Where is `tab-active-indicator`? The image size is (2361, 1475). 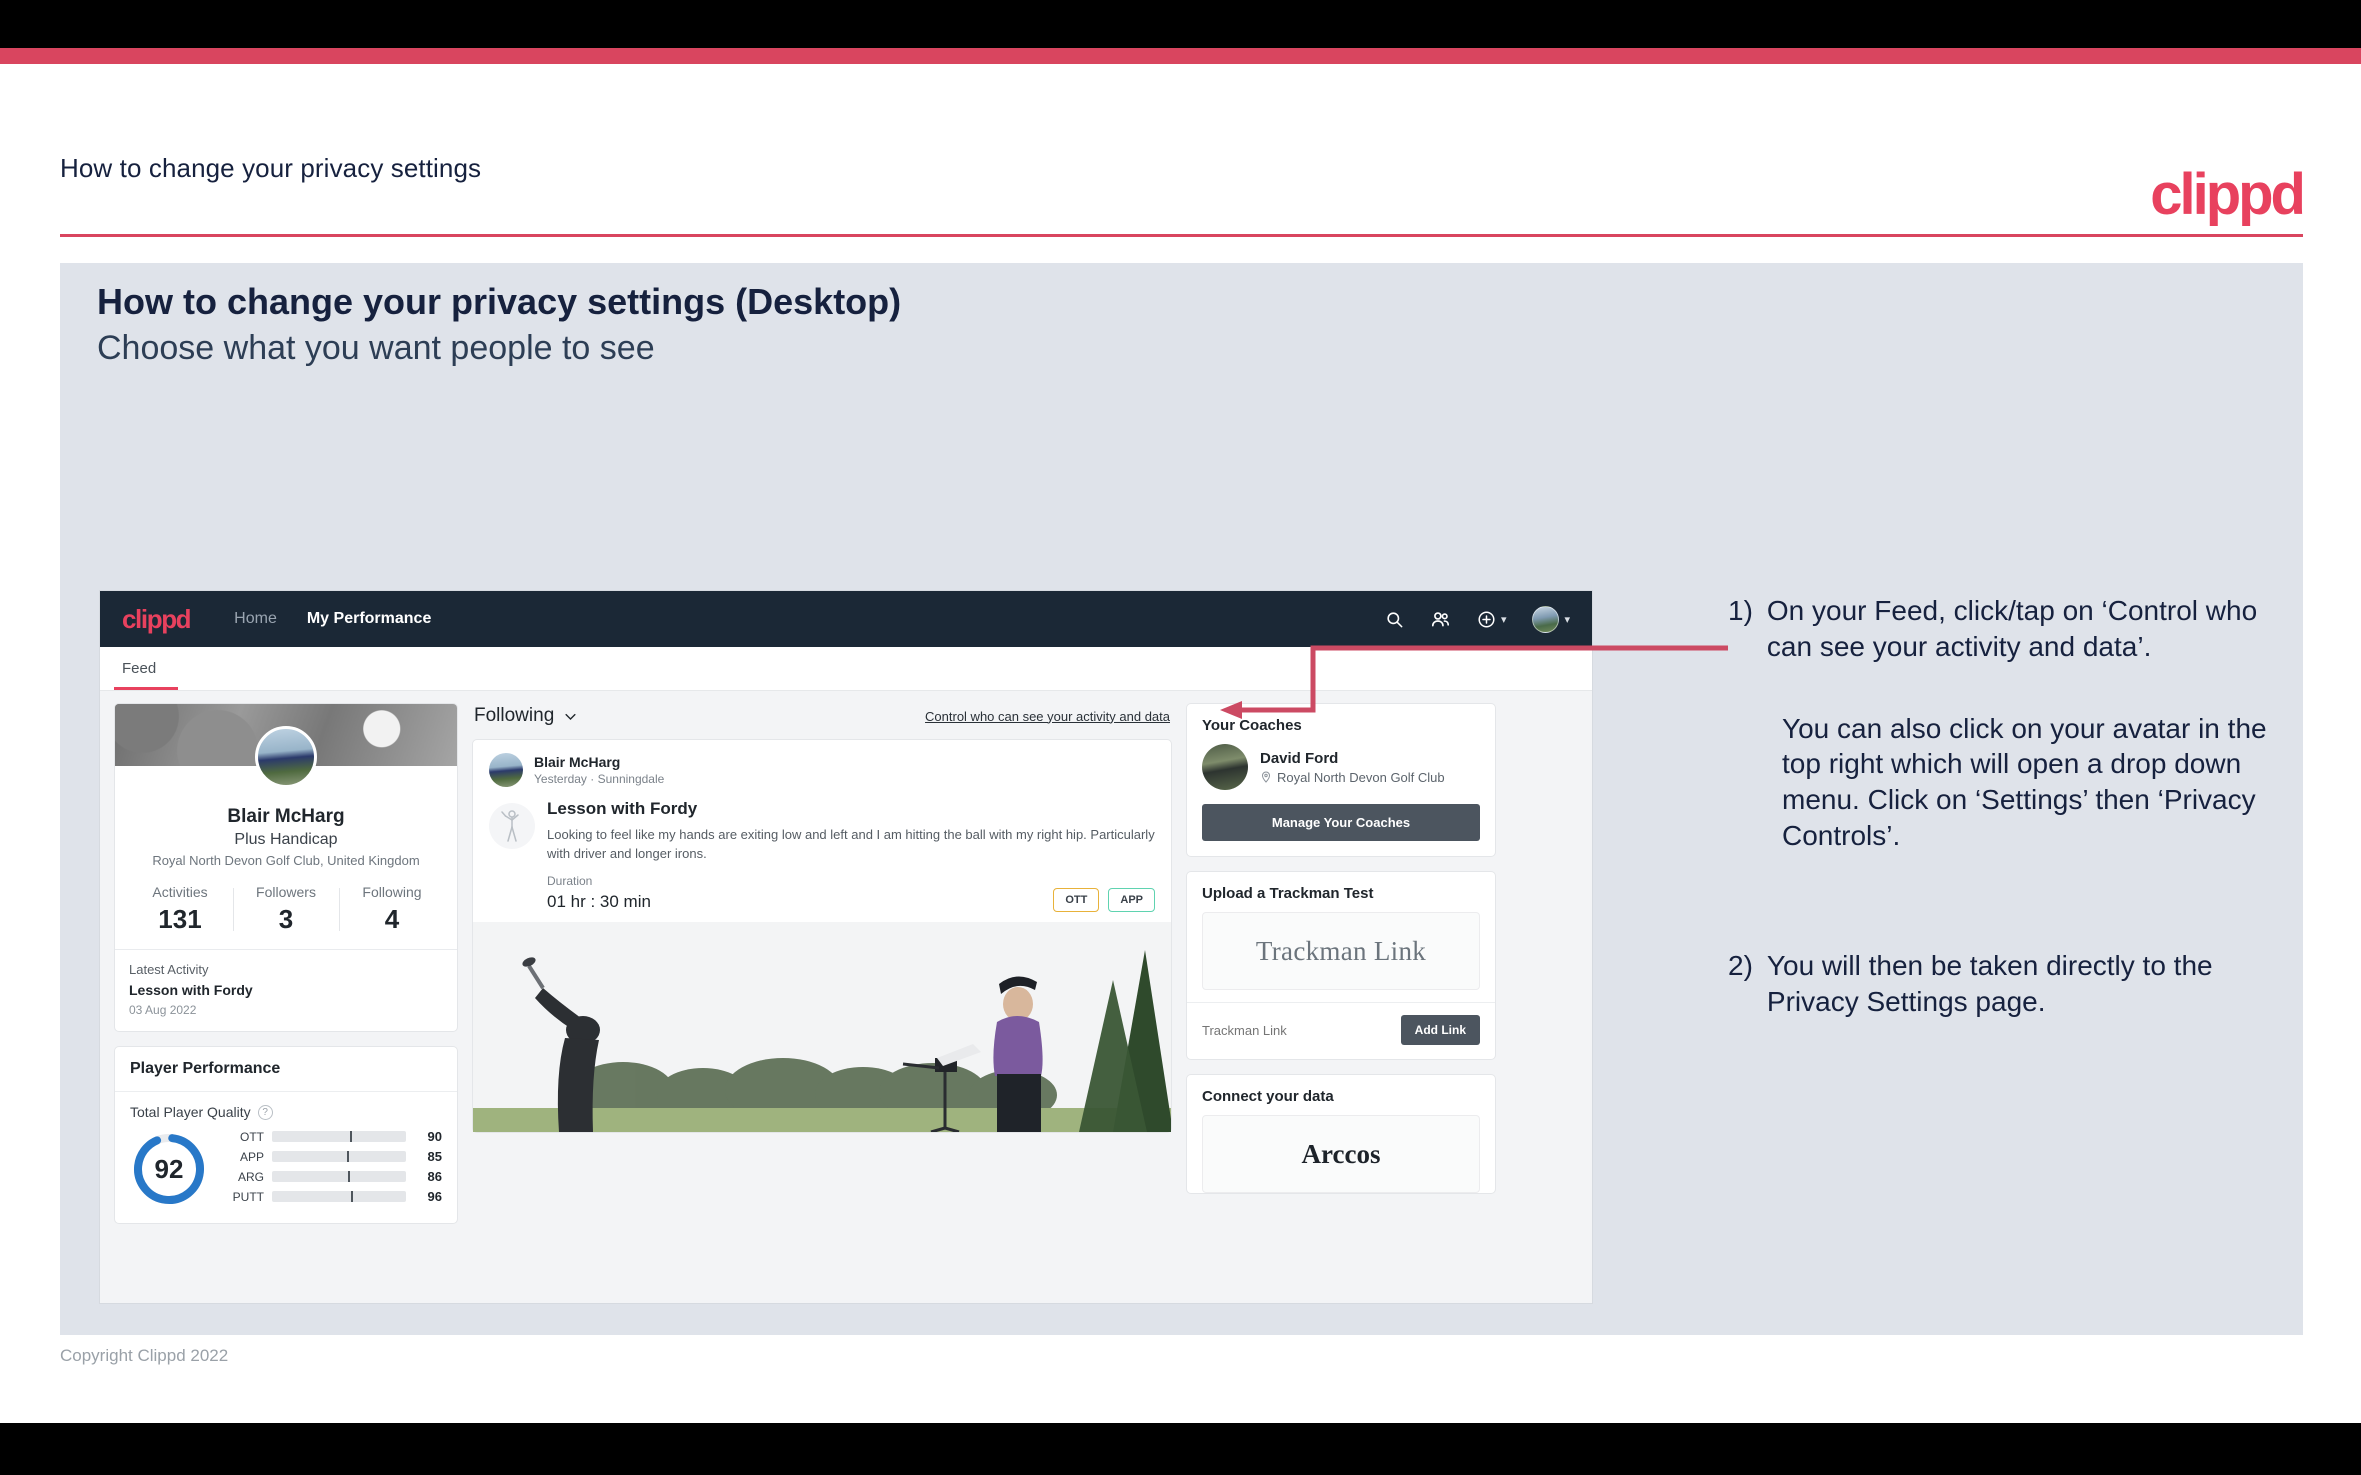 tab-active-indicator is located at coordinates (146, 688).